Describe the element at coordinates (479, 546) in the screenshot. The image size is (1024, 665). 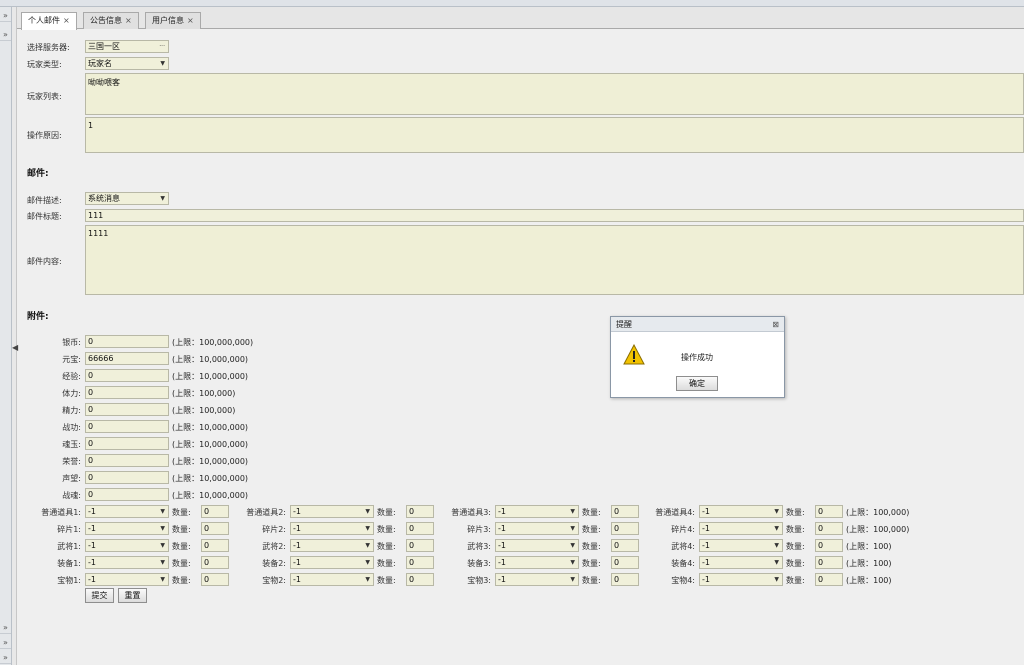
I see `item-label: 武将3:` at that location.